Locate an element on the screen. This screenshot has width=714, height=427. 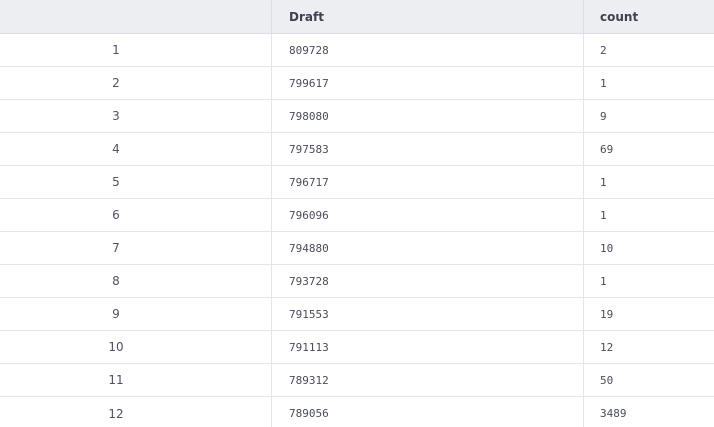
column-header-count: count is located at coordinates (648, 16).